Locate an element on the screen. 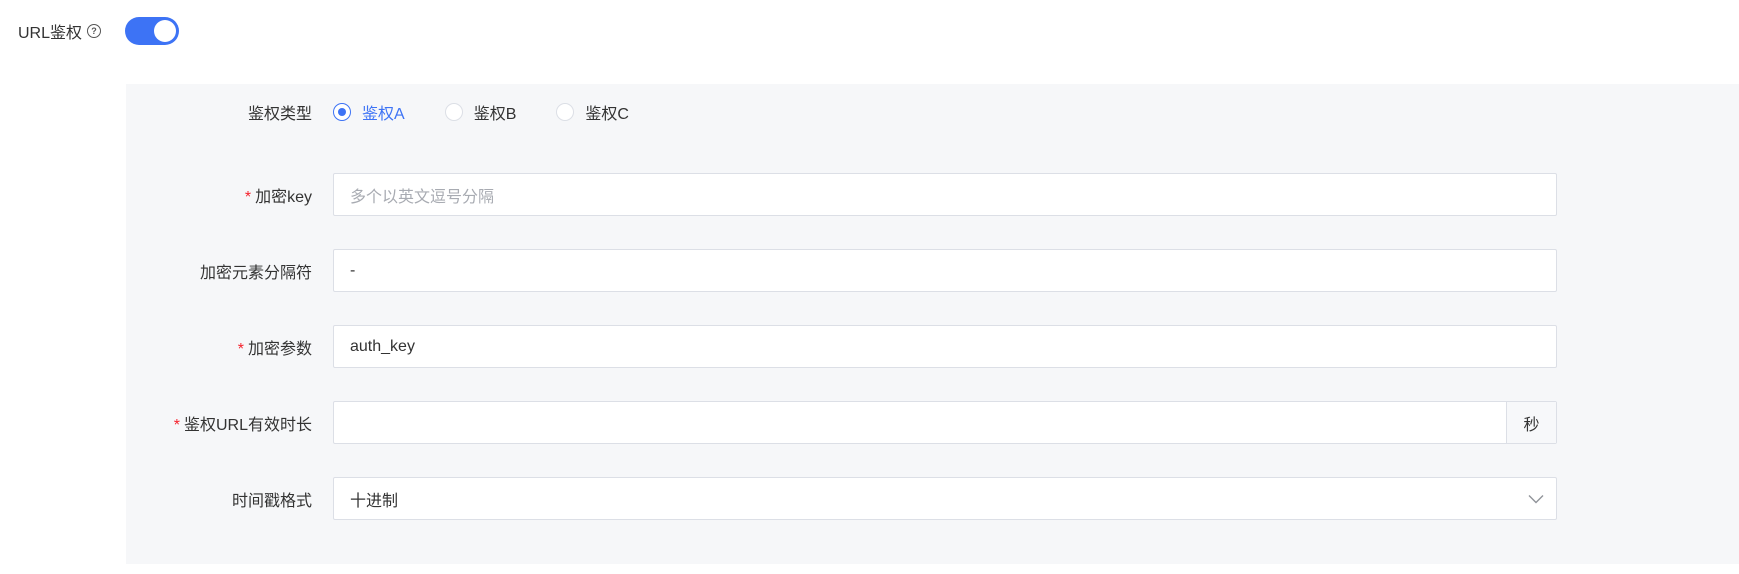 The image size is (1739, 574). valid-duration-row: * 鉴权URL有效时长 秒 is located at coordinates (932, 422).